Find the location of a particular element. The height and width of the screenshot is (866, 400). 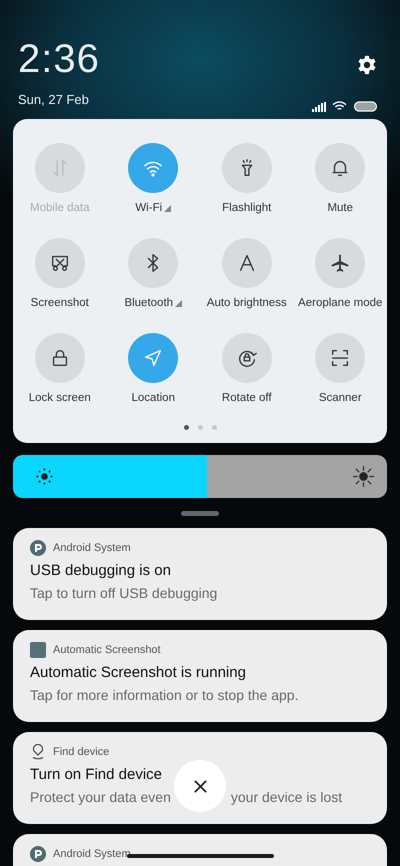

notification-text: your device is lost is located at coordinates (286, 797).